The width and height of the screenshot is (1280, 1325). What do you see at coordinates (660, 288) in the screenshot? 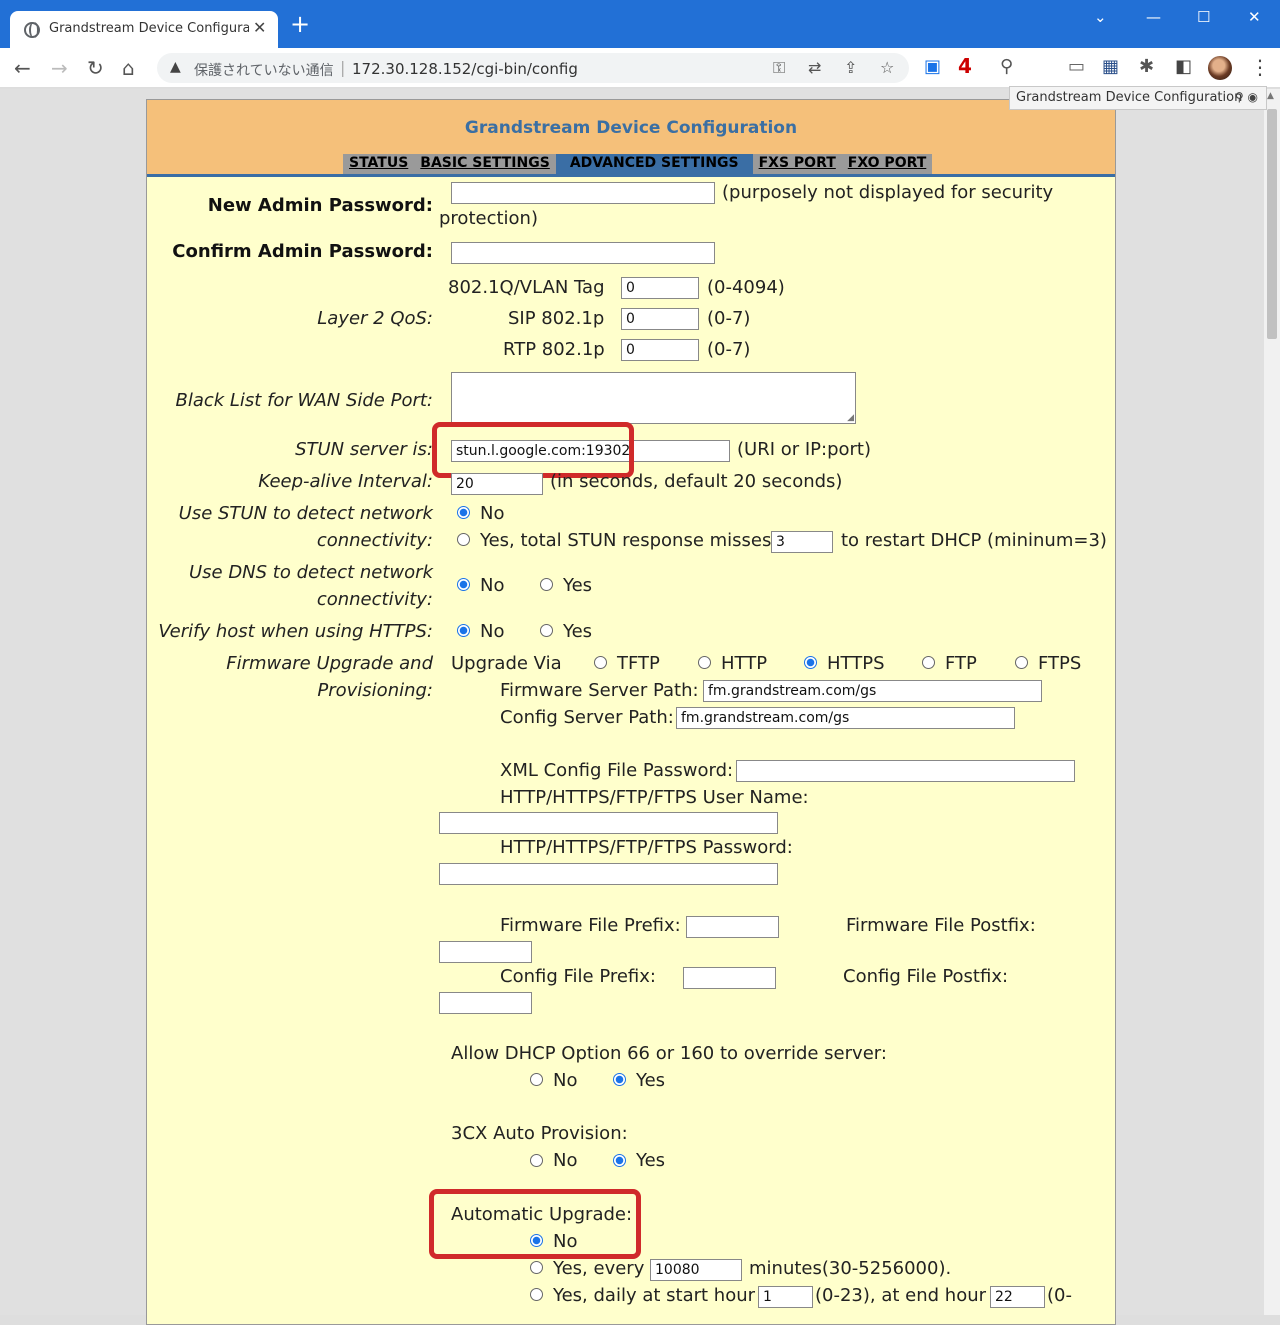
I see `vlan-tag-input: 0` at bounding box center [660, 288].